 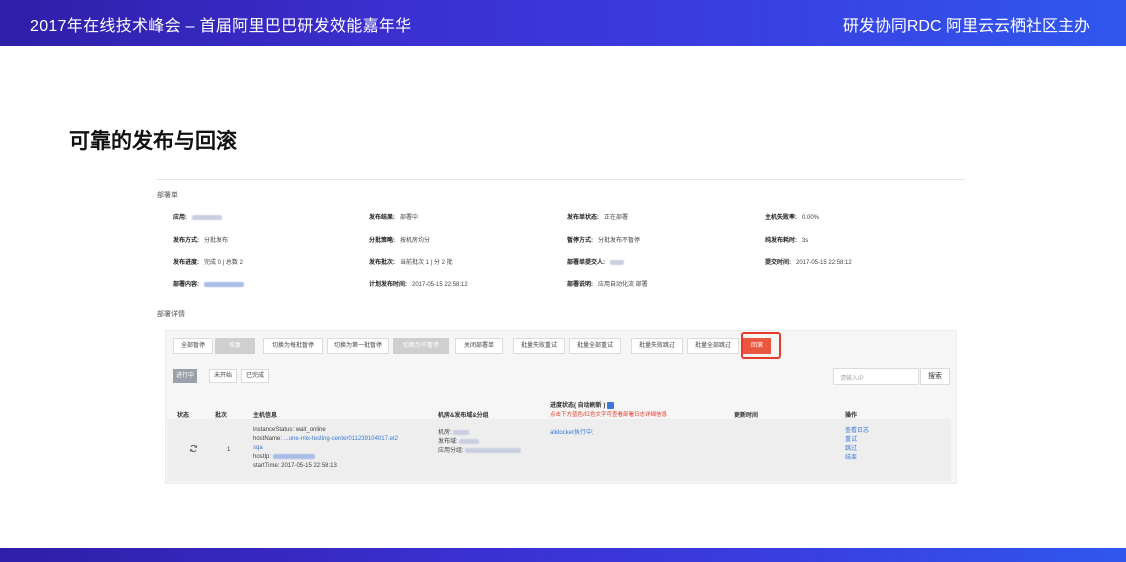 I want to click on divider, so click(x=561, y=179).